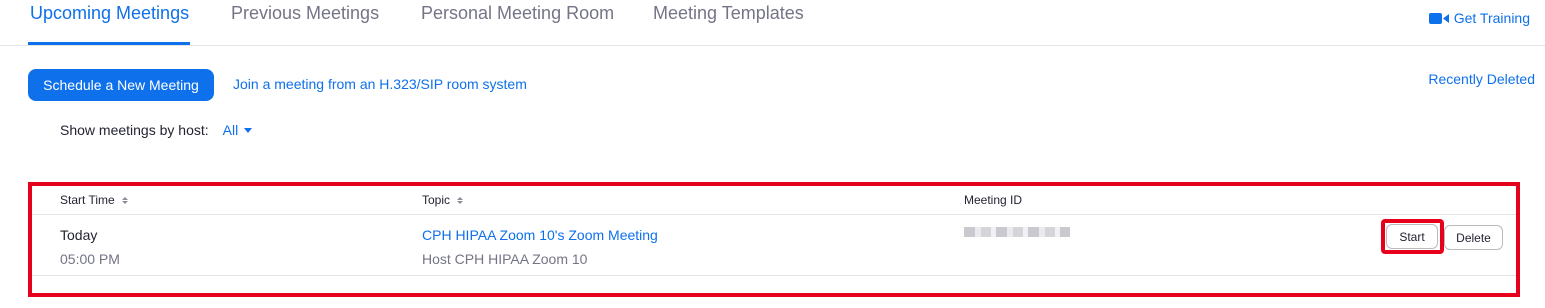  I want to click on meeting-time: 05:00 PM, so click(90, 259).